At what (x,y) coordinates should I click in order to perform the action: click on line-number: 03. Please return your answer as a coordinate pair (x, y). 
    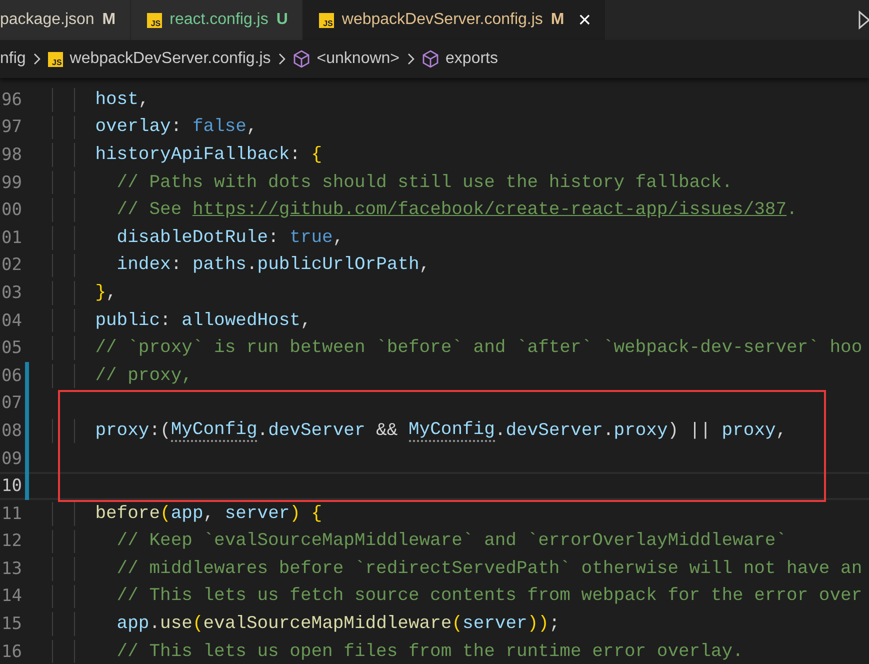
    Looking at the image, I should click on (11, 292).